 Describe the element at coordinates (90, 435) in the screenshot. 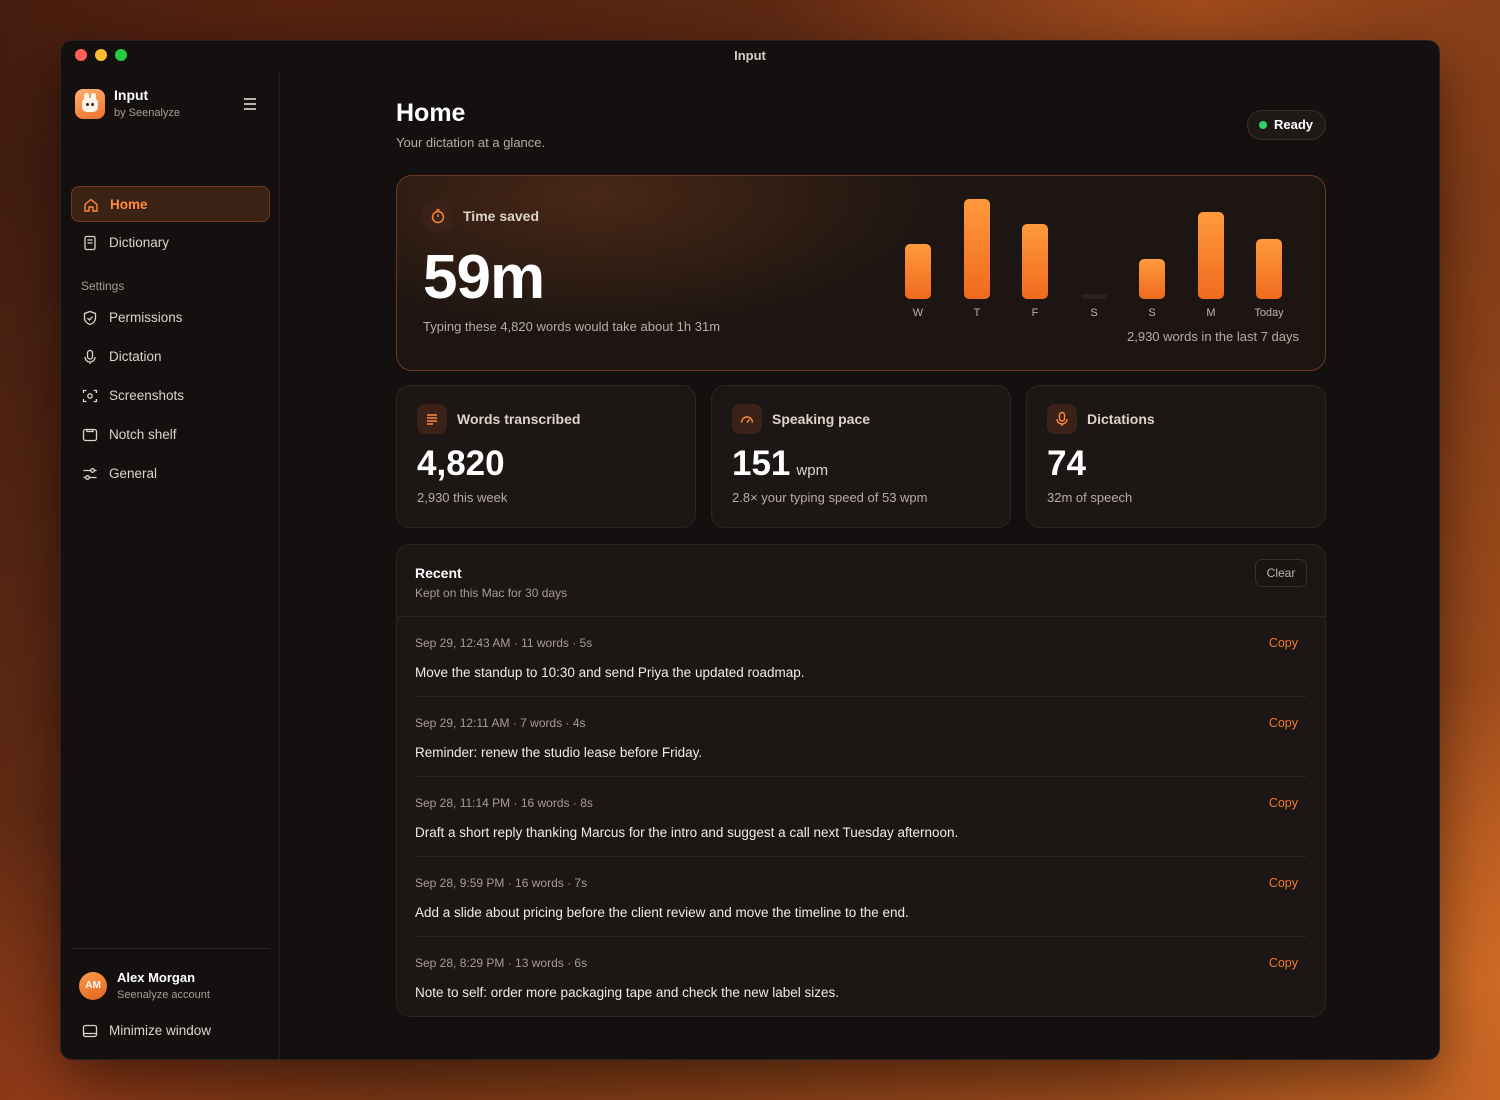

I see `shelf-icon` at that location.